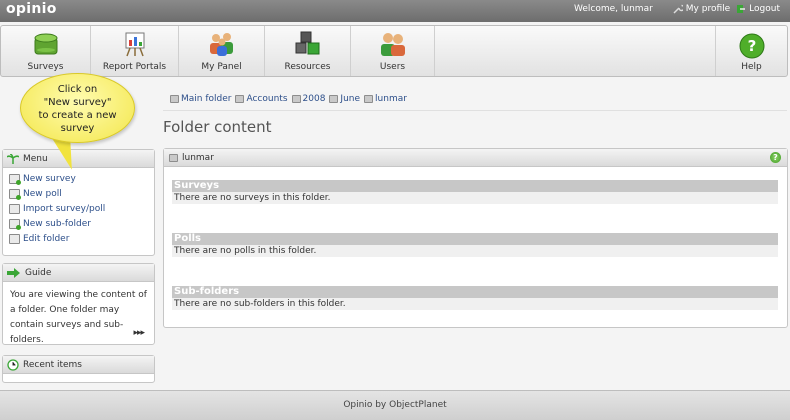  I want to click on crumb-june: June, so click(344, 99).